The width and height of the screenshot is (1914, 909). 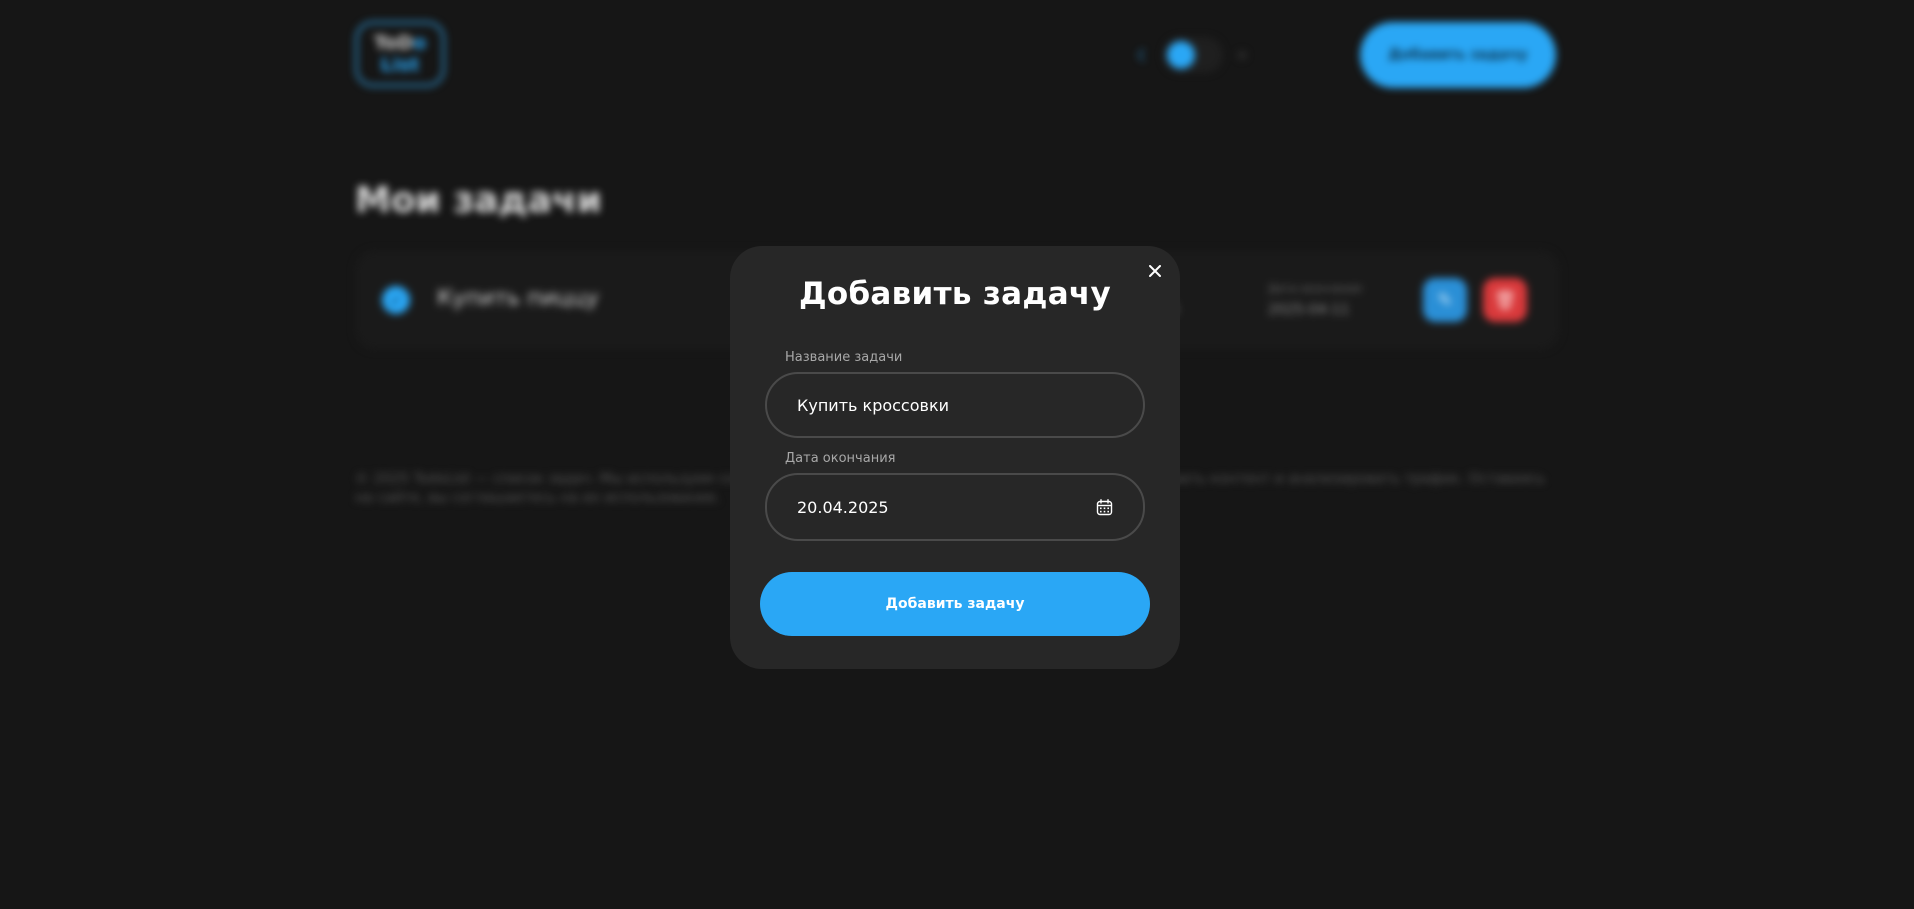 I want to click on due-date-label: Дата окончания, so click(x=840, y=458).